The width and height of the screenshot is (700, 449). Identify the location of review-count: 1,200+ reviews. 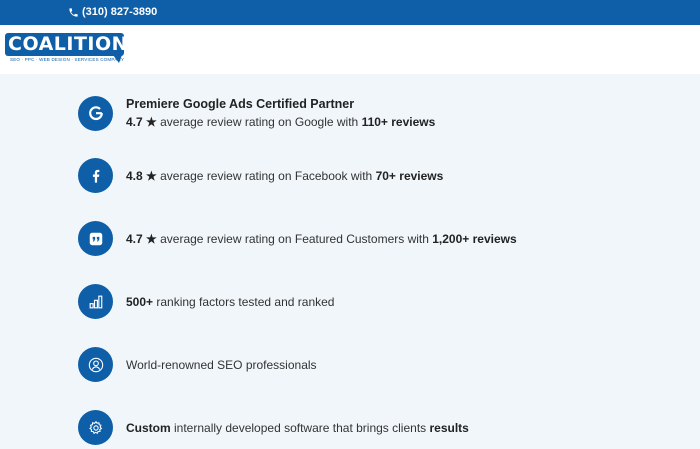
(474, 238).